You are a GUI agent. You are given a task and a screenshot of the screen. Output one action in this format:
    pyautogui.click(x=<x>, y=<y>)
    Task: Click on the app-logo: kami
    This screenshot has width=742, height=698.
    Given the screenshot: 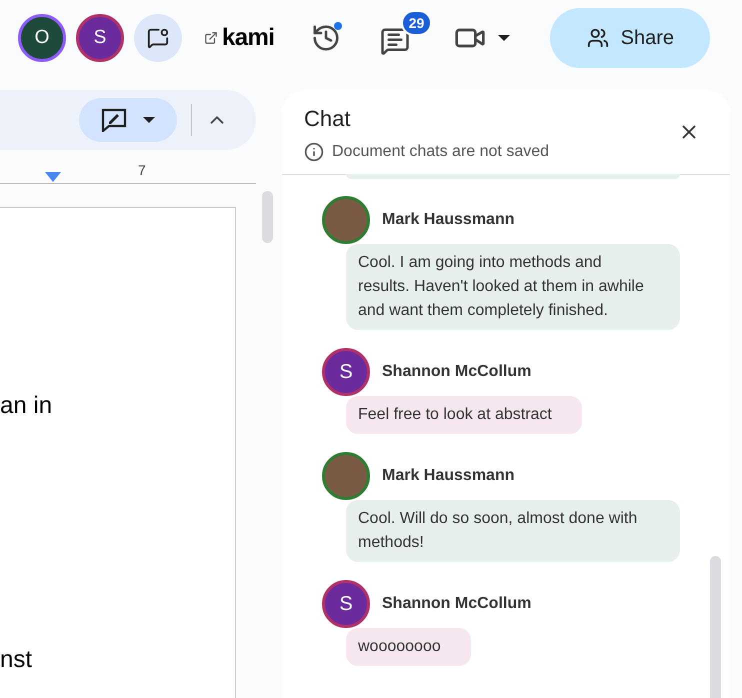 What is the action you would take?
    pyautogui.click(x=248, y=38)
    